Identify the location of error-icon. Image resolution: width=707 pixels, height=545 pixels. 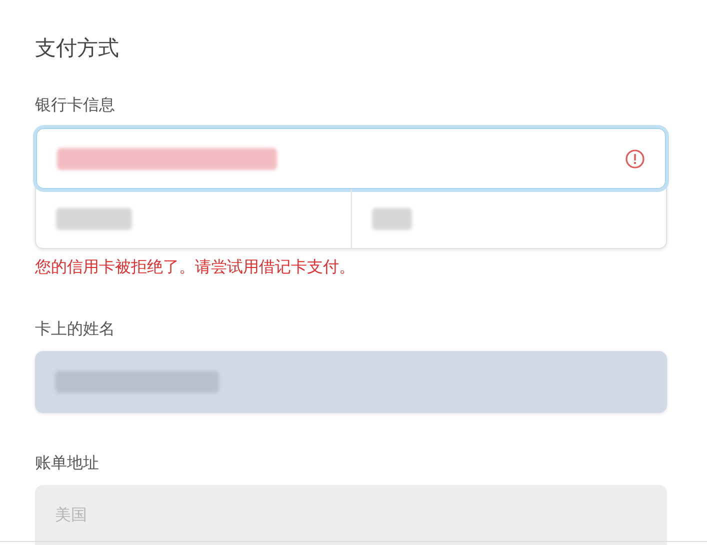
(635, 158).